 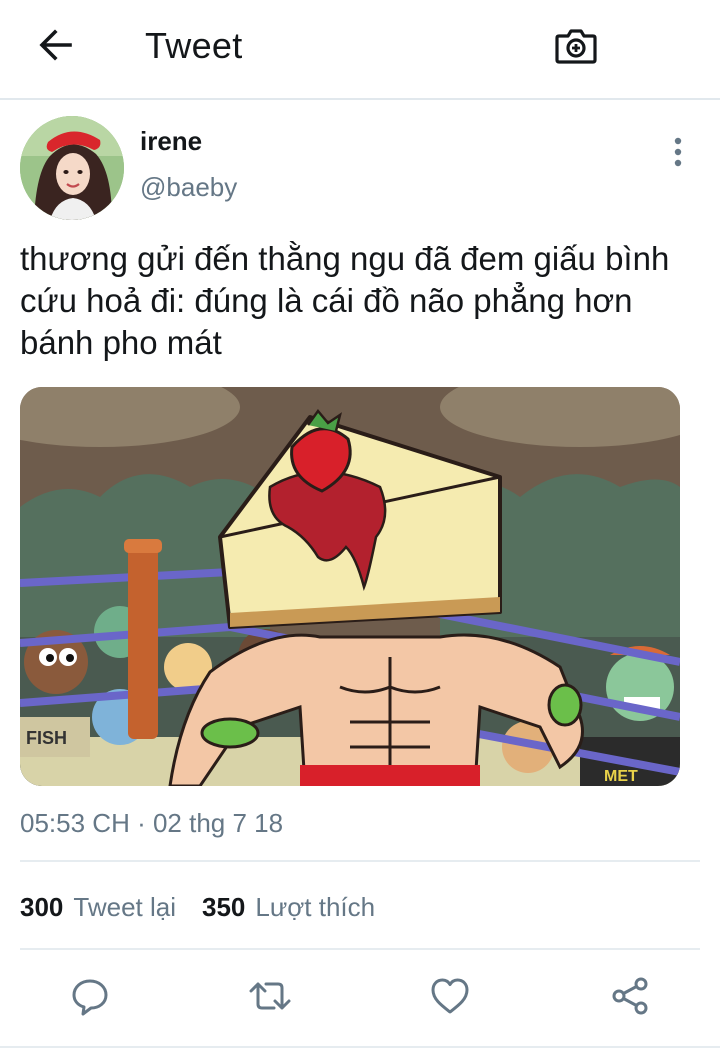 What do you see at coordinates (171, 141) in the screenshot?
I see `author-display-name: irene` at bounding box center [171, 141].